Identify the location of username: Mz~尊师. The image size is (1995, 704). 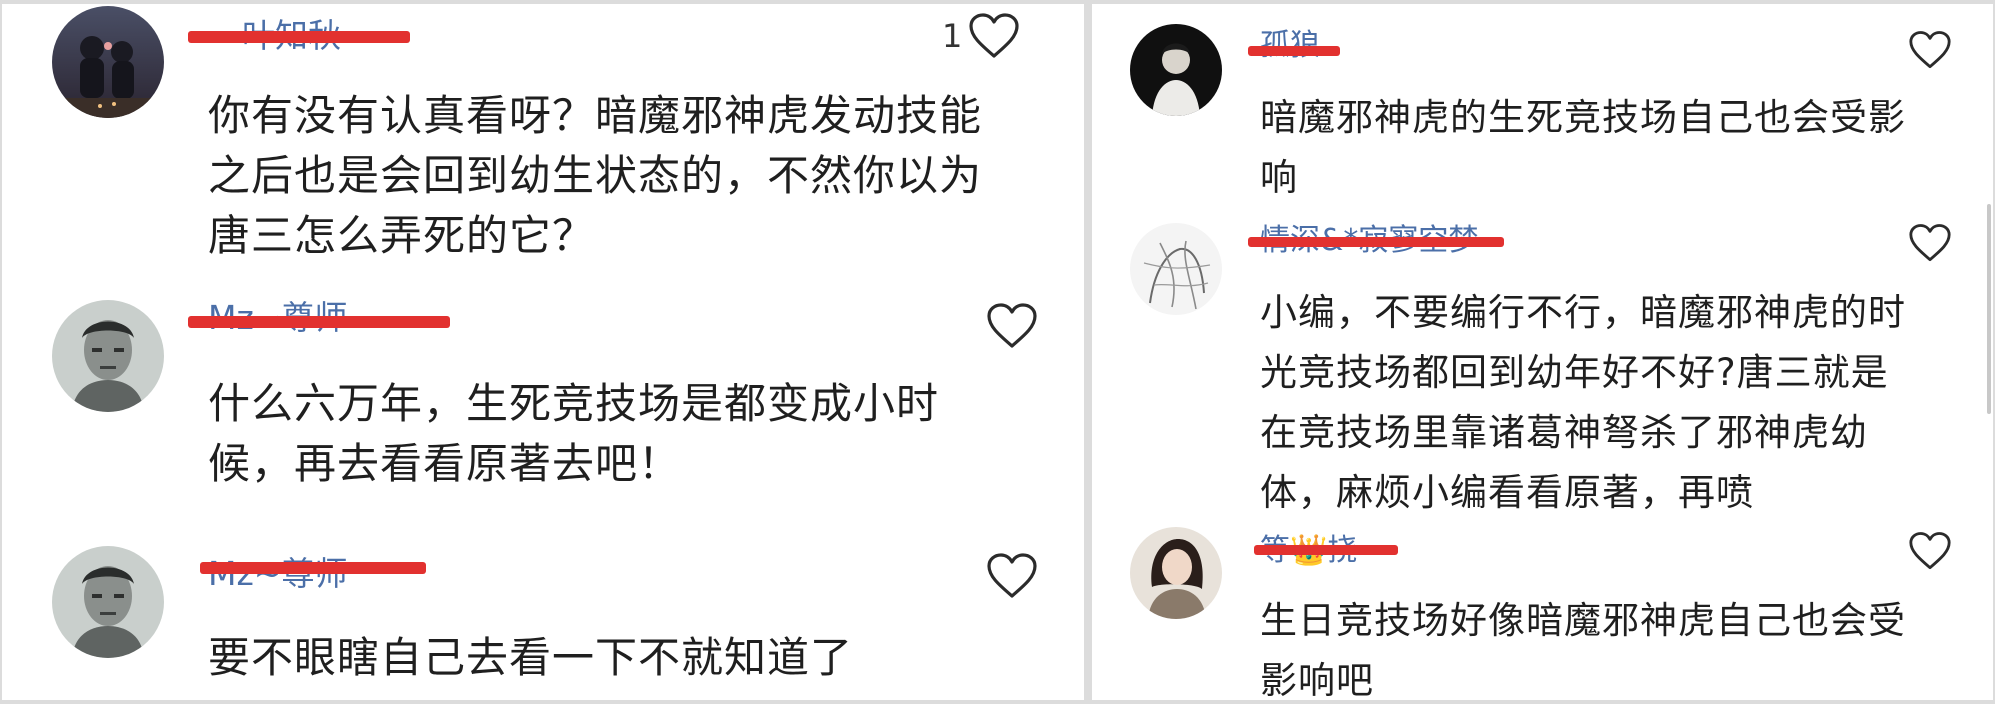
(277, 574).